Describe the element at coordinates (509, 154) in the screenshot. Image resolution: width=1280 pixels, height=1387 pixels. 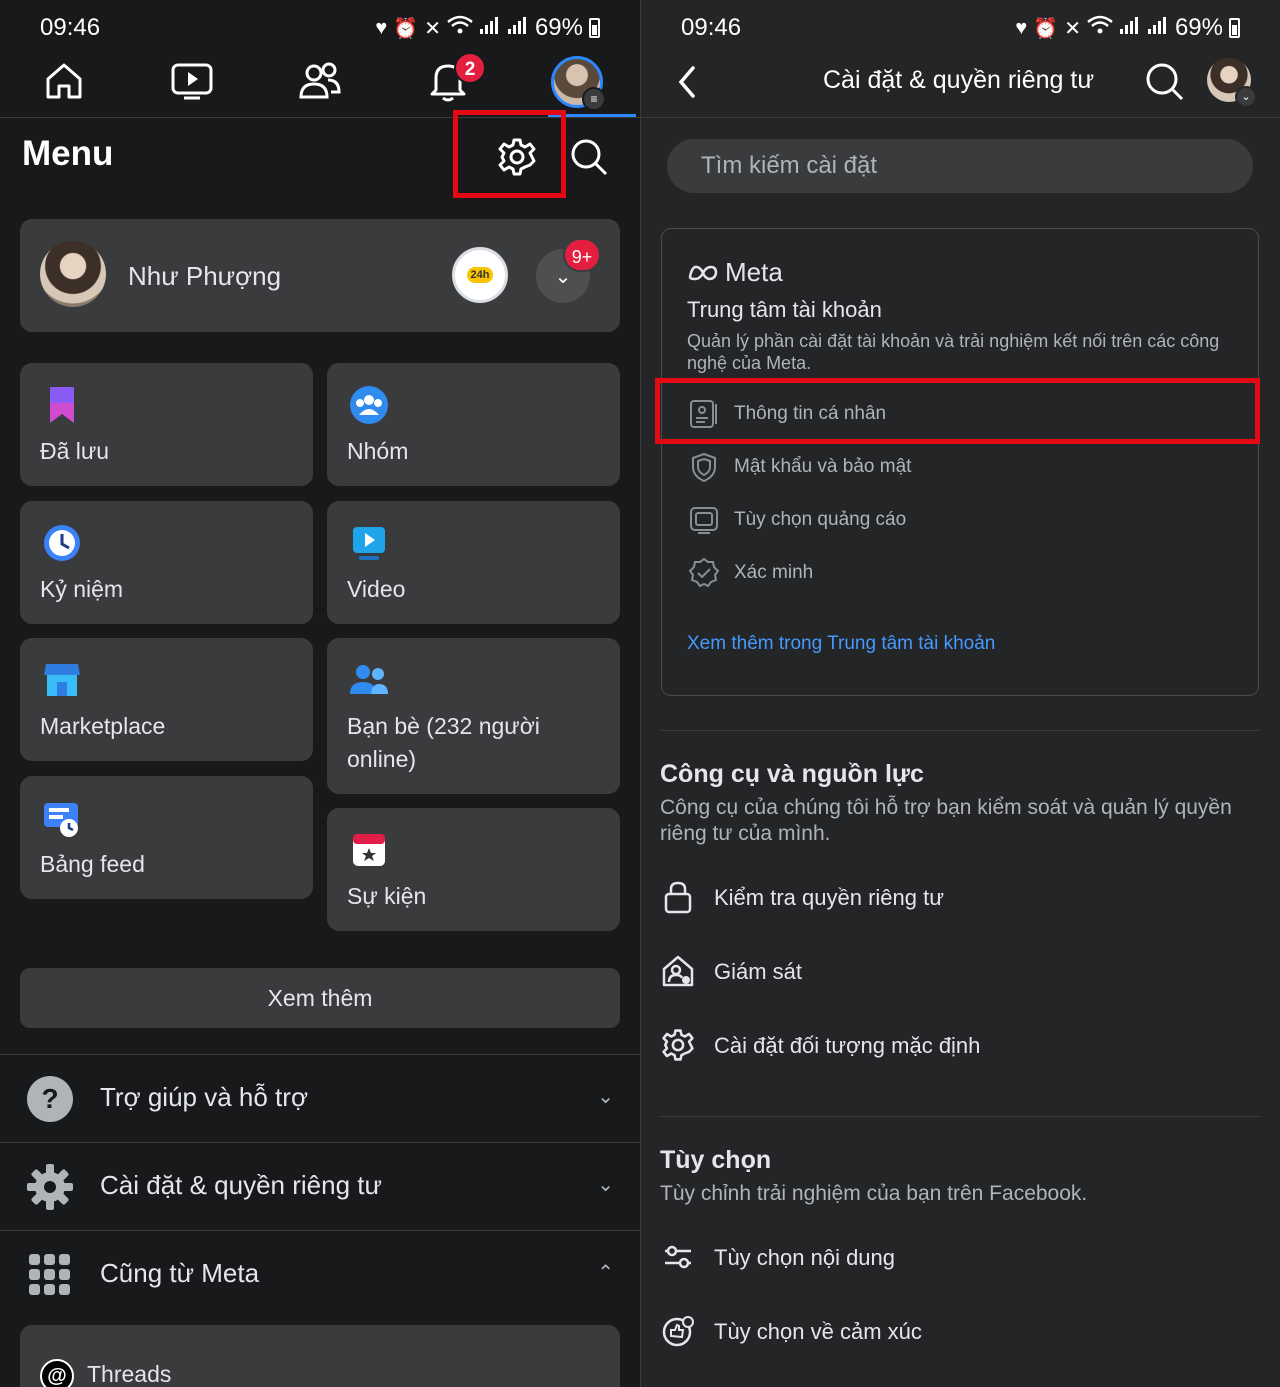
I see `highlight-box-gear` at that location.